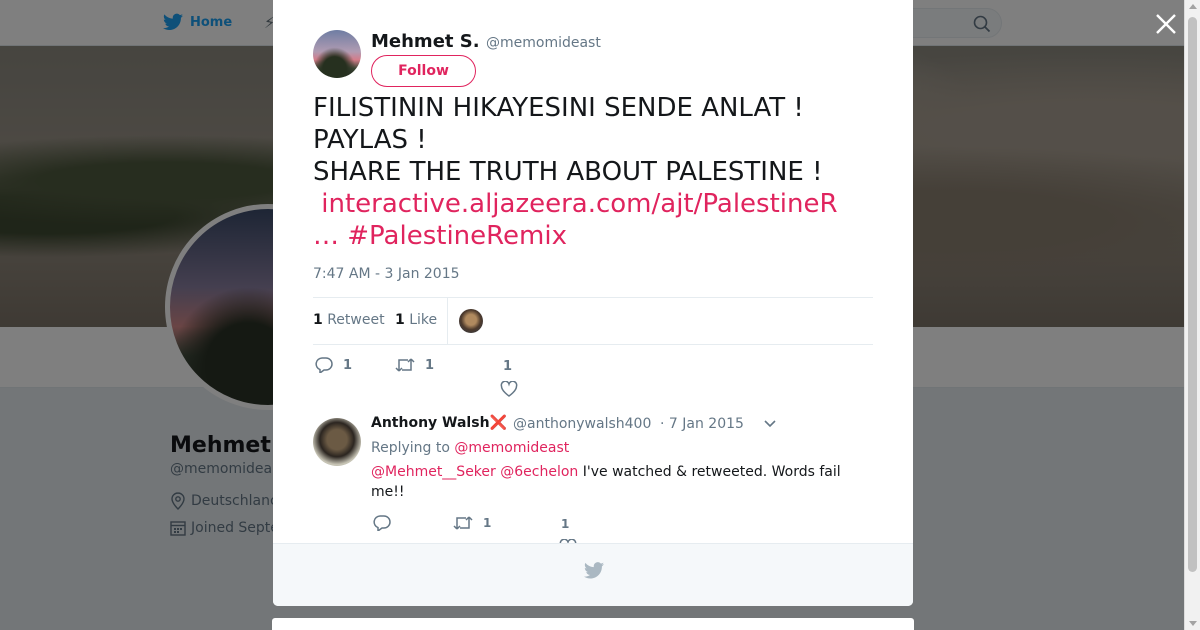 Image resolution: width=1200 pixels, height=630 pixels. What do you see at coordinates (487, 523) in the screenshot?
I see `reply-retweet-count: 1` at bounding box center [487, 523].